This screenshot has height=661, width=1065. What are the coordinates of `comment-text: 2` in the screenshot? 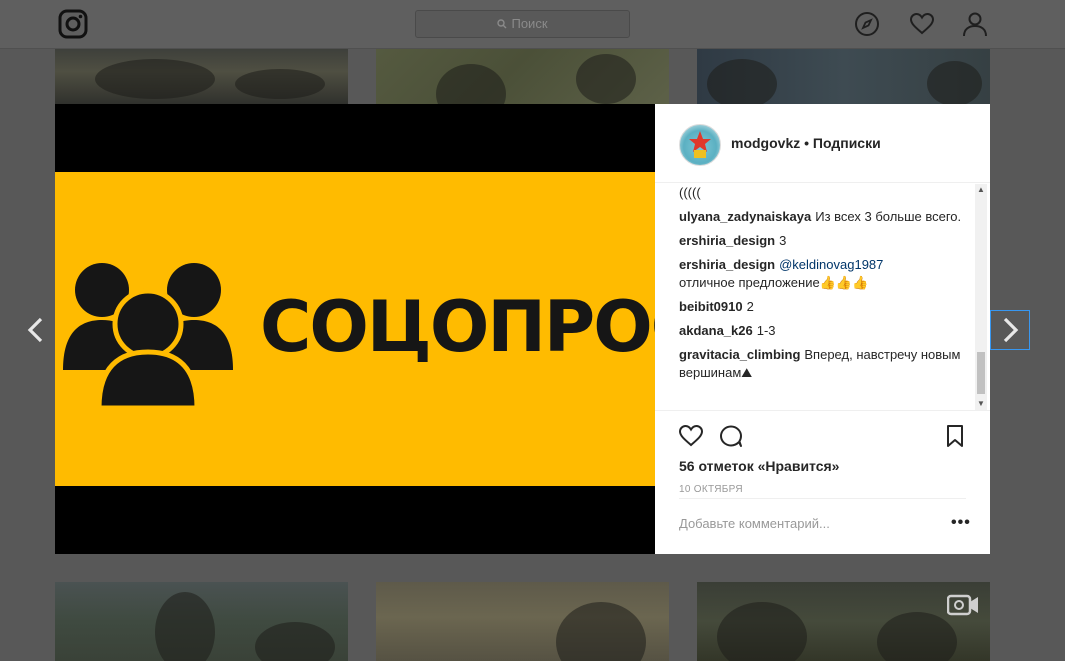 It's located at (750, 306).